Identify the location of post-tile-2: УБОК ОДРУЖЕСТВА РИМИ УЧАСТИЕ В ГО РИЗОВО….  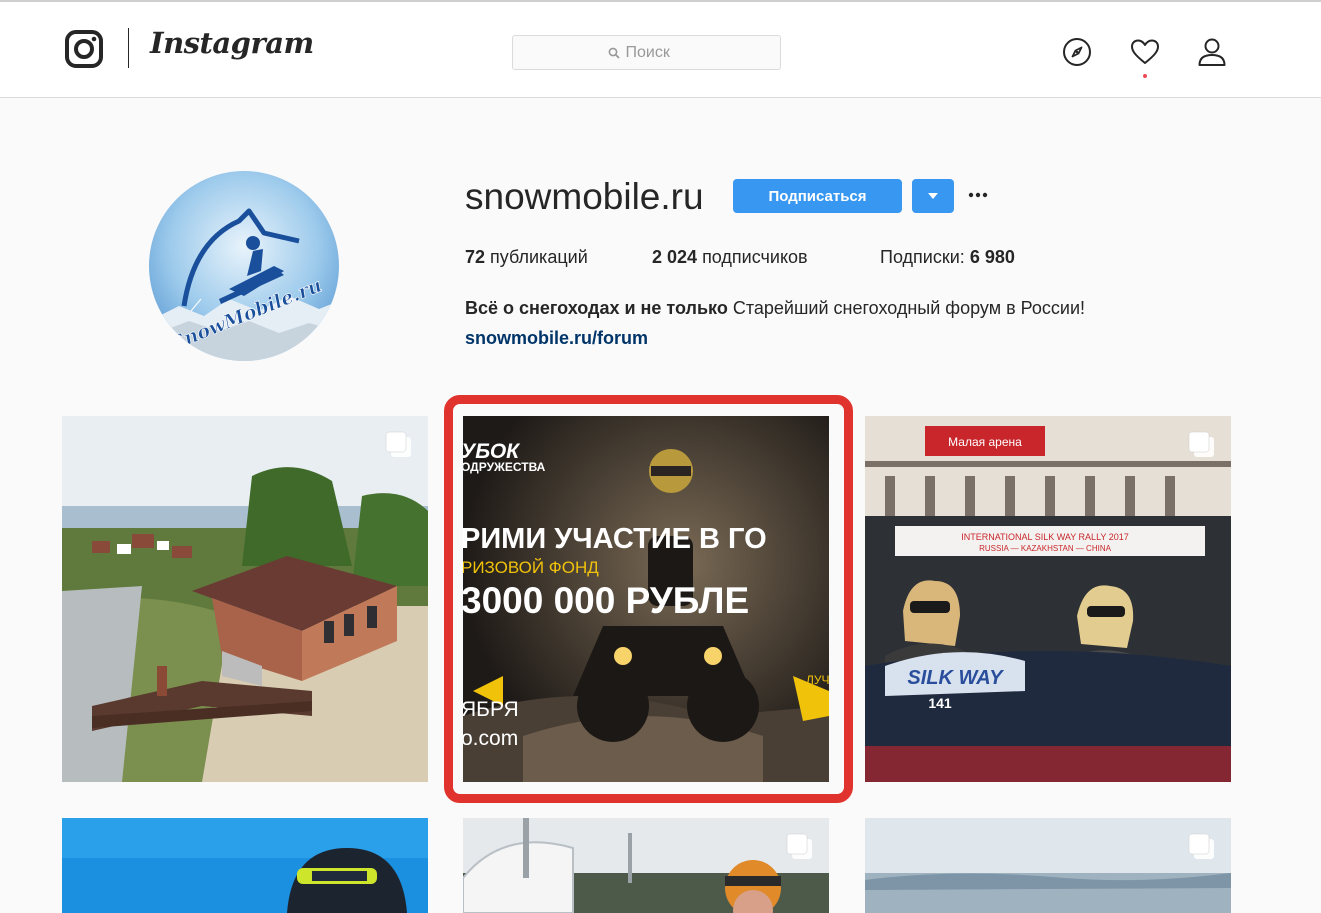
(646, 599).